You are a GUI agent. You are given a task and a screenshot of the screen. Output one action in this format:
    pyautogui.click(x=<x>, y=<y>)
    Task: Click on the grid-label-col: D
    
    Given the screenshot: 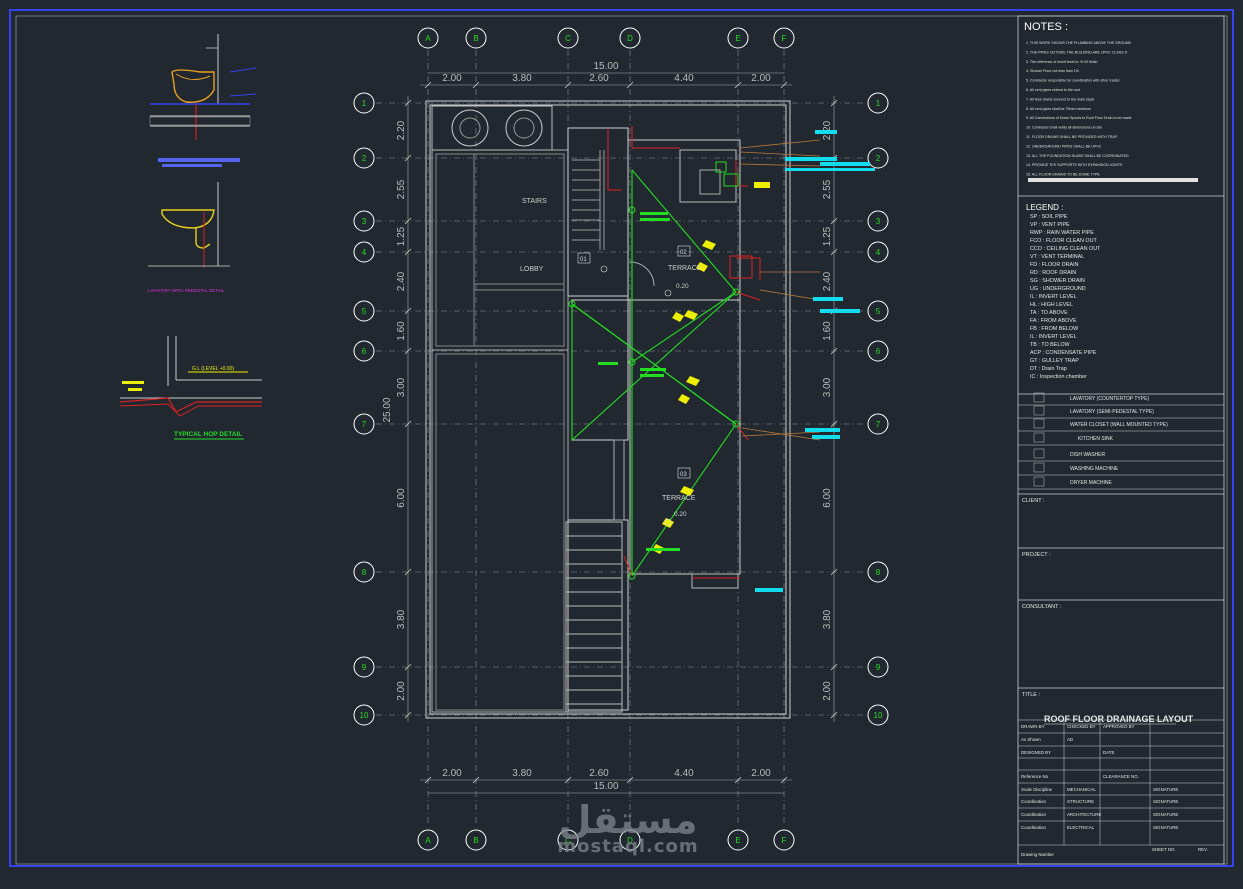 What is the action you would take?
    pyautogui.click(x=630, y=38)
    